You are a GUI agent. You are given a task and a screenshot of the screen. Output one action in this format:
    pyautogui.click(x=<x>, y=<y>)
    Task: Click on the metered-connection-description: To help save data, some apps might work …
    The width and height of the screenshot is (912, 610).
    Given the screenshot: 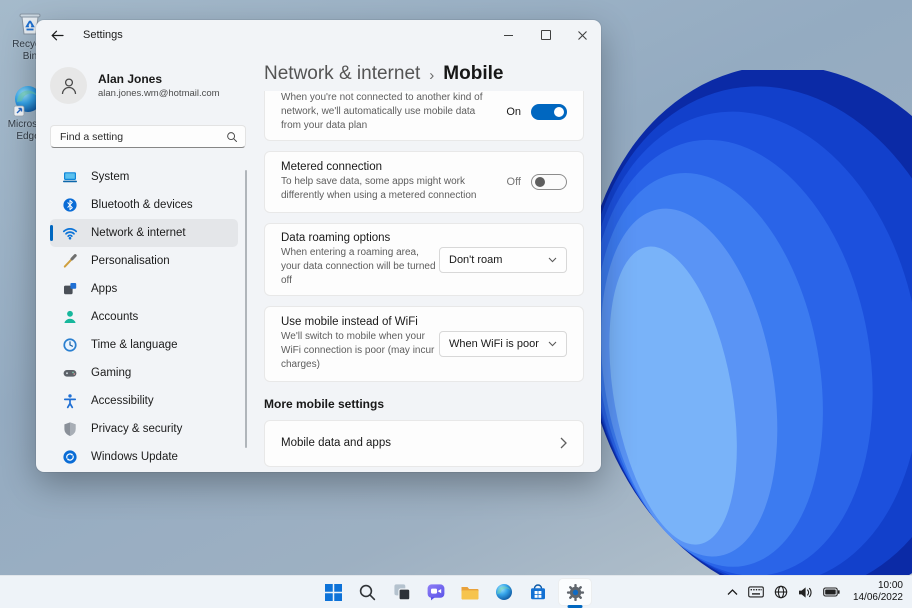 What is the action you would take?
    pyautogui.click(x=379, y=189)
    